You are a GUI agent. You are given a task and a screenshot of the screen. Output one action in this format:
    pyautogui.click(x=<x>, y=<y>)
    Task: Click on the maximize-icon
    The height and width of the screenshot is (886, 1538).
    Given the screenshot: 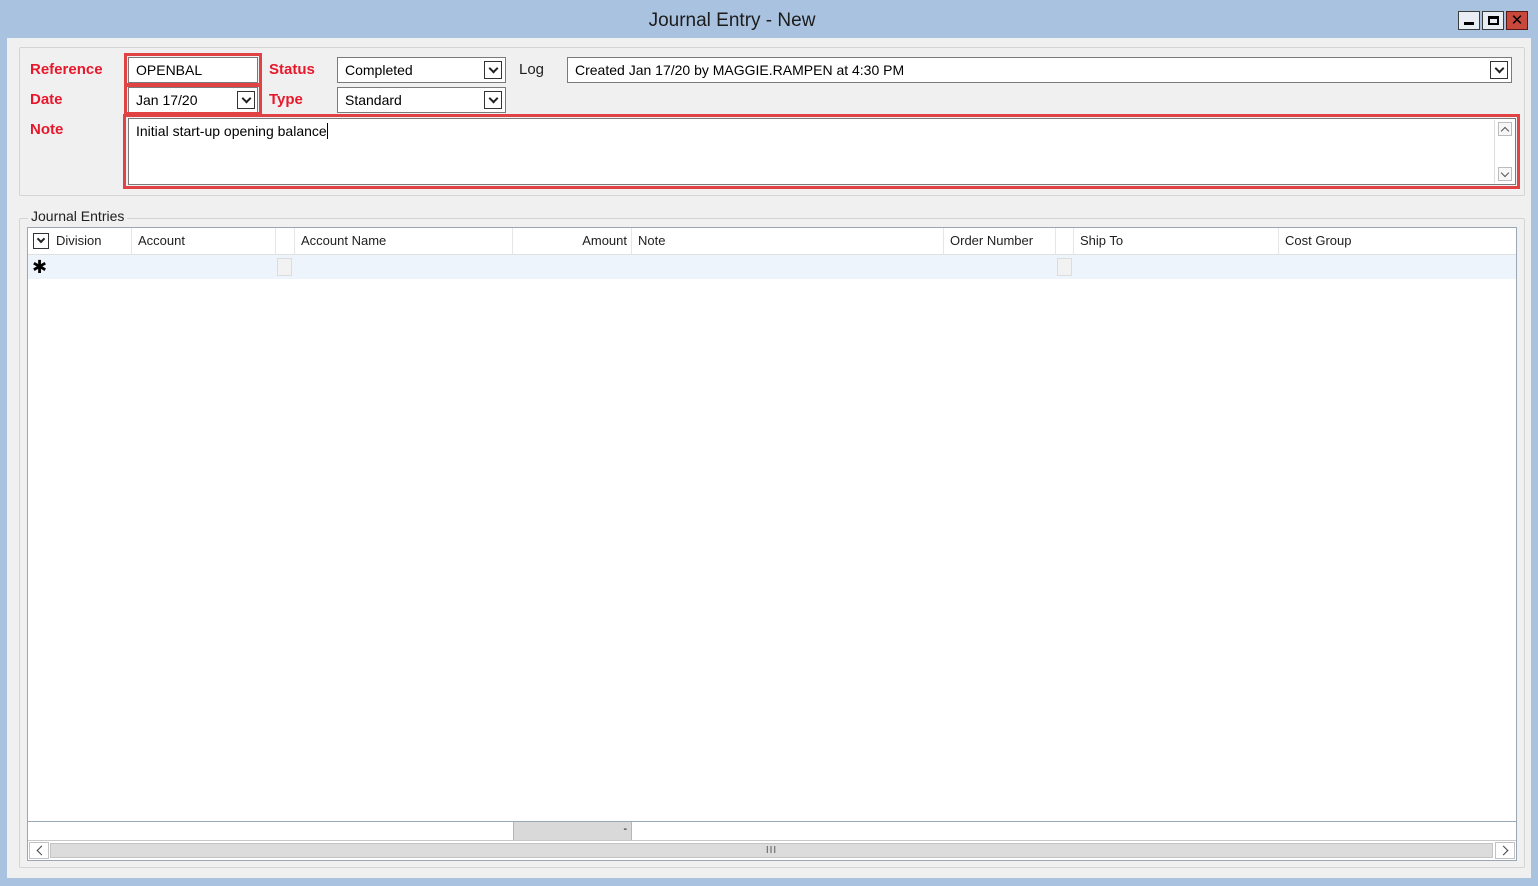 What is the action you would take?
    pyautogui.click(x=1493, y=20)
    